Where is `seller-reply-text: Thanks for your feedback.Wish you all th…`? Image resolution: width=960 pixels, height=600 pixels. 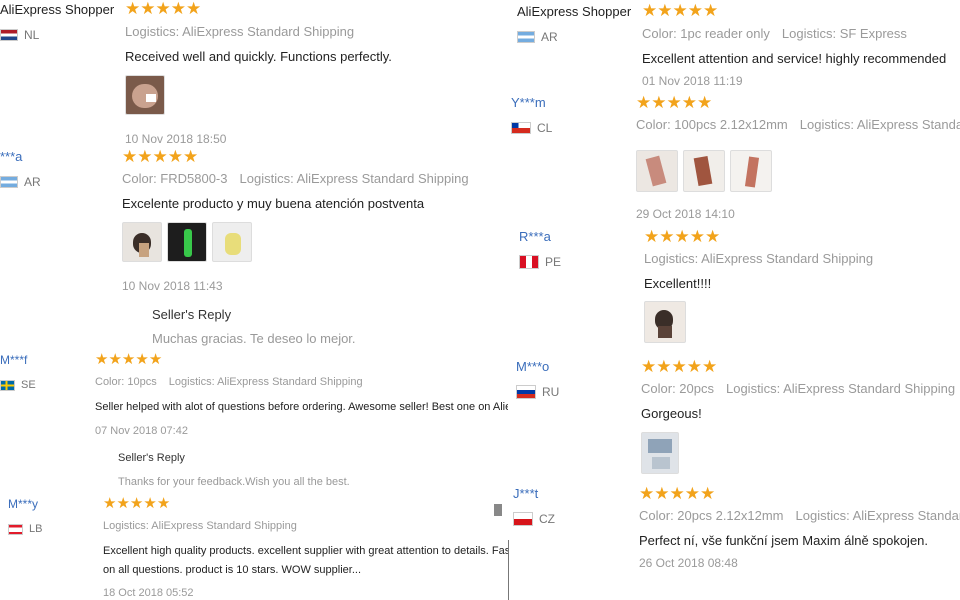
seller-reply-text: Thanks for your feedback.Wish you all th… is located at coordinates (234, 482).